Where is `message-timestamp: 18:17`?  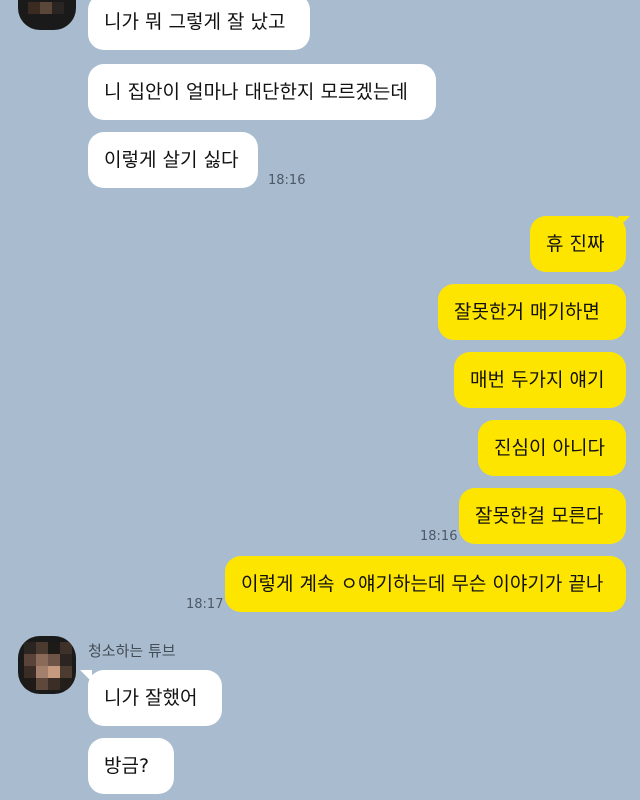
message-timestamp: 18:17 is located at coordinates (205, 604).